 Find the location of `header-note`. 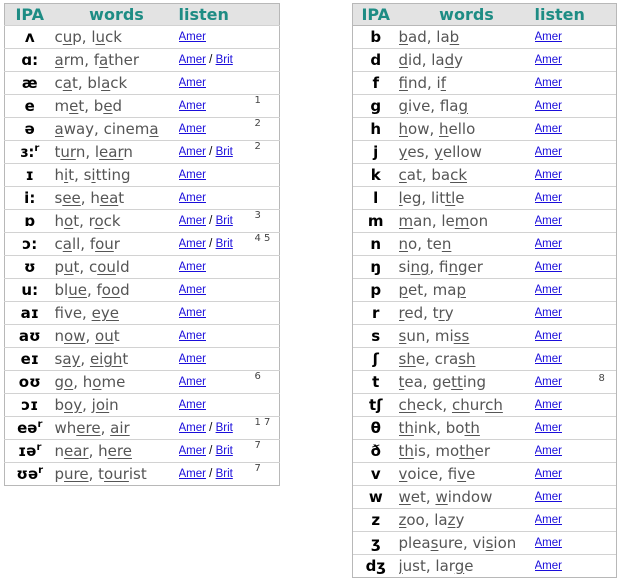

header-note is located at coordinates (267, 15).